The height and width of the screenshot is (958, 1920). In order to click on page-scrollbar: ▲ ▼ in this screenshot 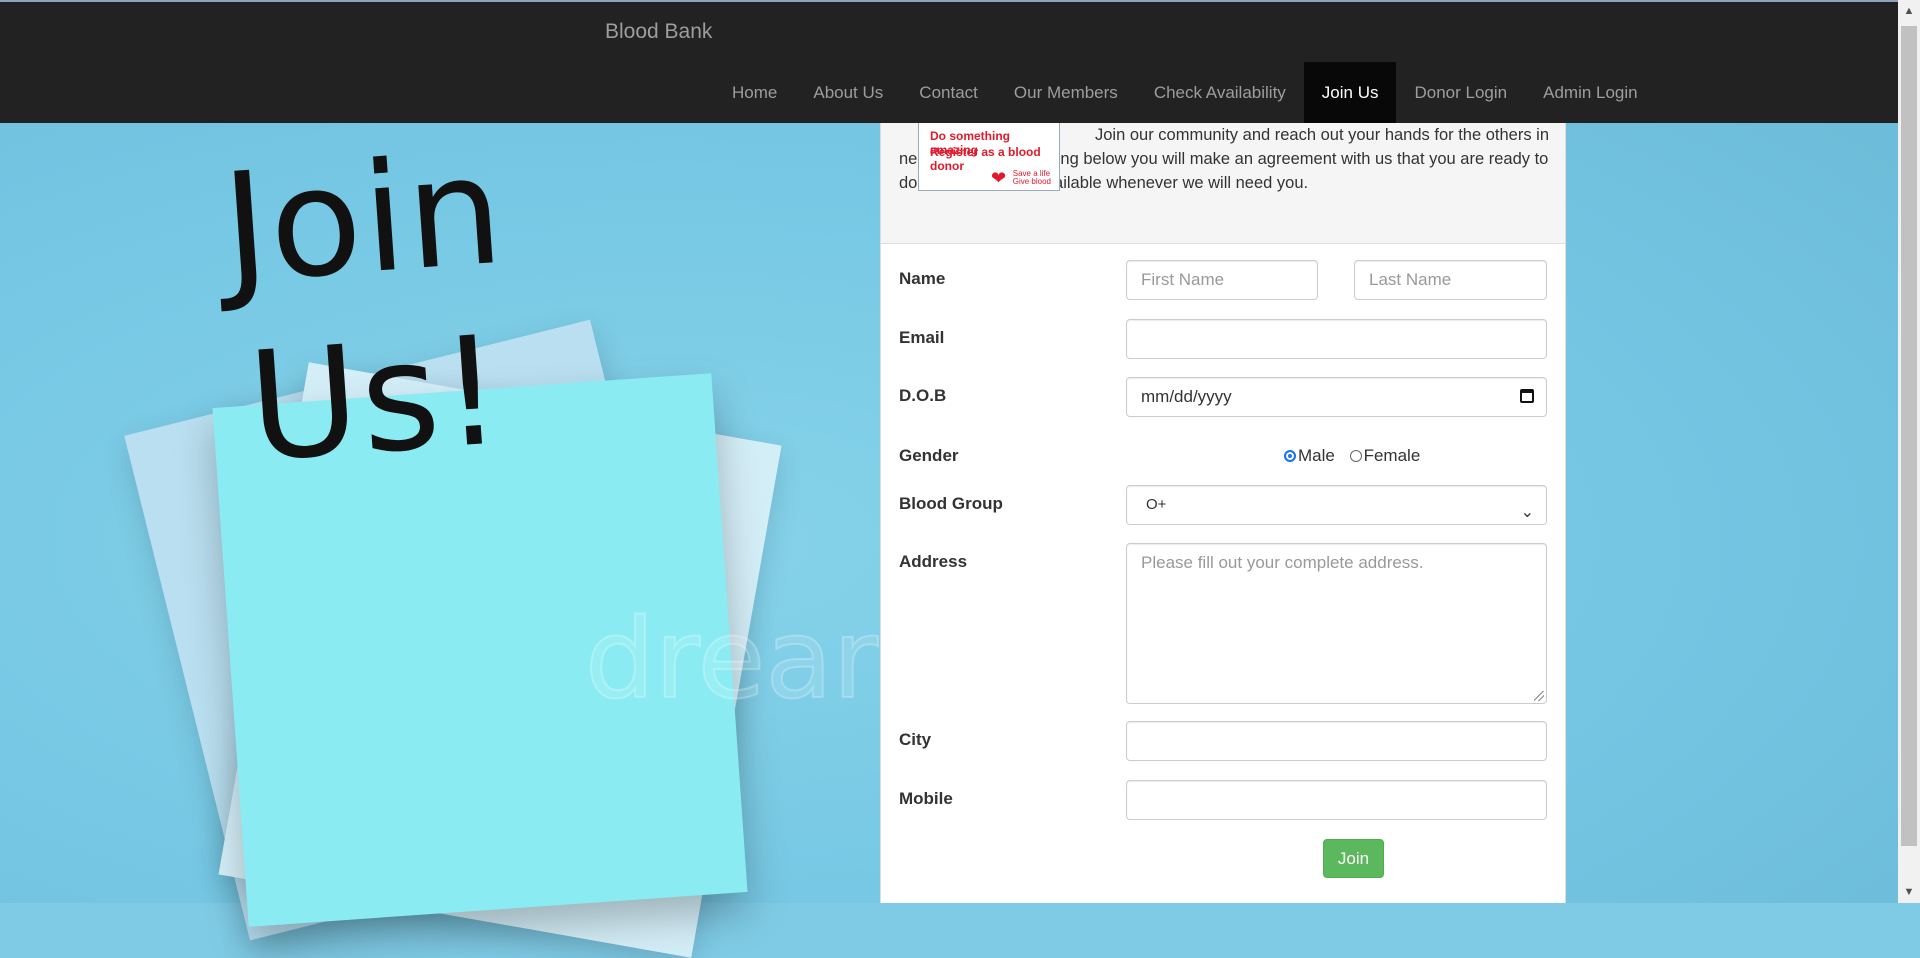, I will do `click(1909, 451)`.